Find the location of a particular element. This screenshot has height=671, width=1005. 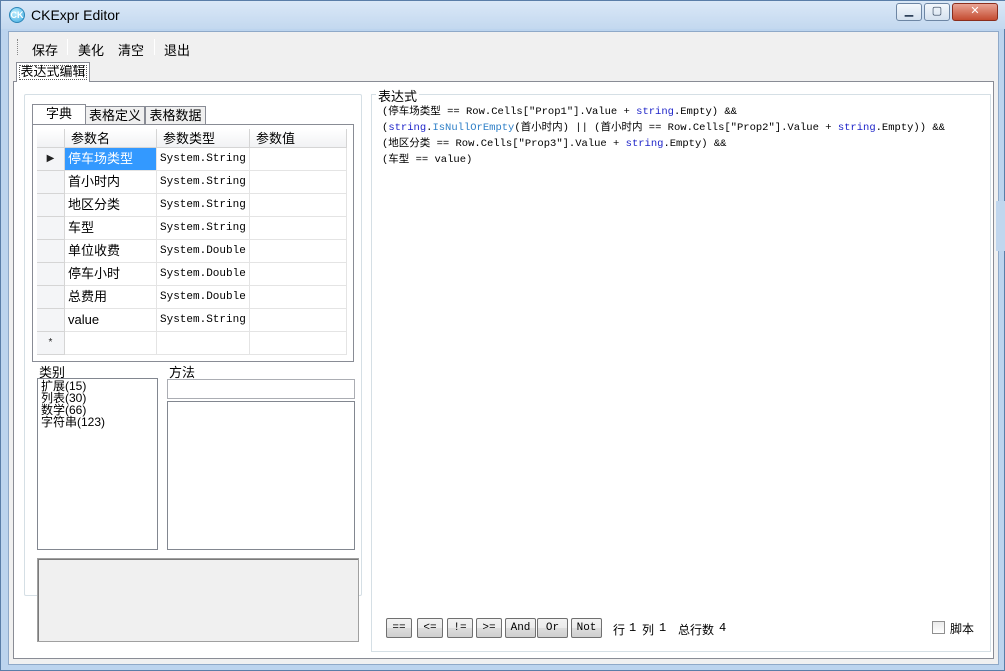

cell-param-name: 停车小时 is located at coordinates (111, 274).